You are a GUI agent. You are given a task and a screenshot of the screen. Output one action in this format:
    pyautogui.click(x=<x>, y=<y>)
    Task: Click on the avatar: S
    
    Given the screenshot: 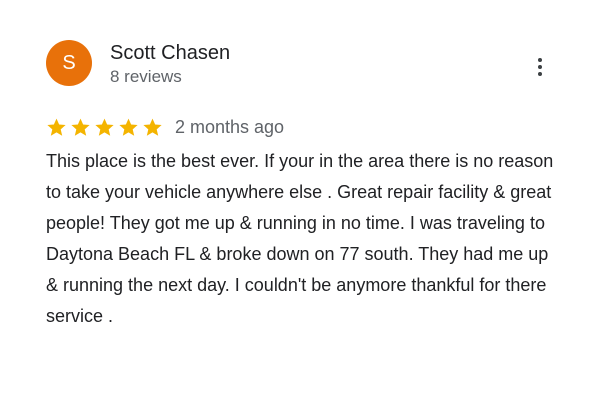 What is the action you would take?
    pyautogui.click(x=69, y=63)
    